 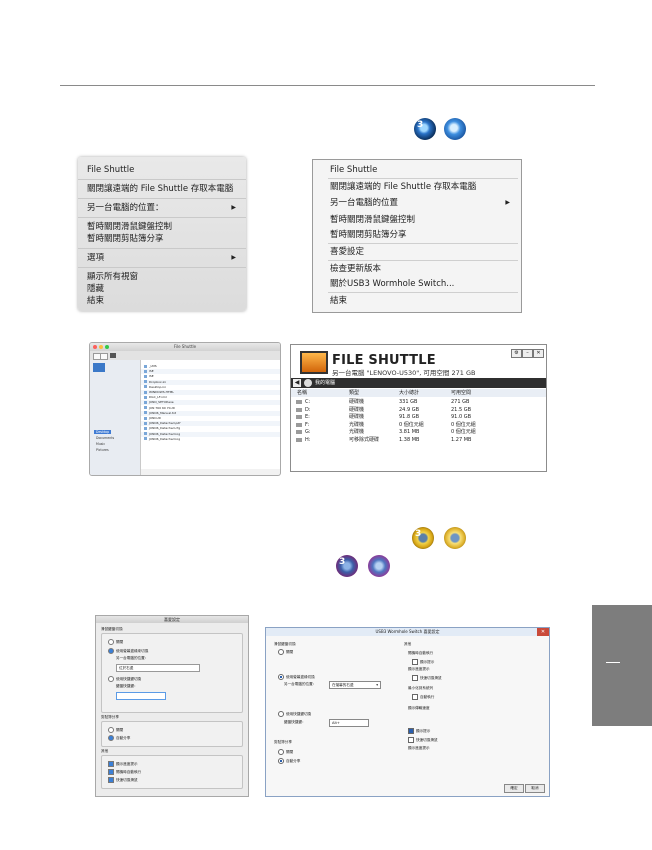 What do you see at coordinates (418, 432) in the screenshot?
I see `drive-row: G: 光碟機 3.81 MB 0 個位元組` at bounding box center [418, 432].